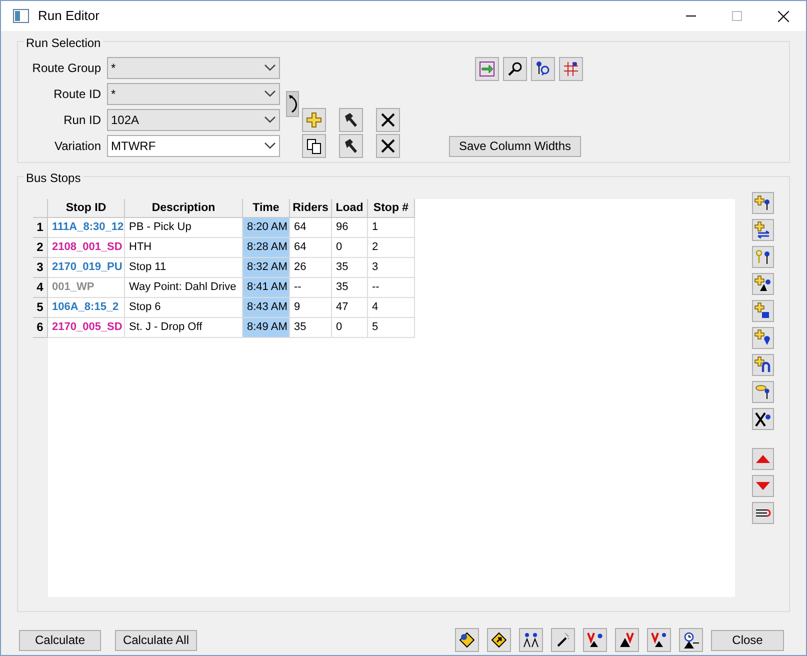 Image resolution: width=807 pixels, height=656 pixels. Describe the element at coordinates (350, 208) in the screenshot. I see `column-header: Load` at that location.